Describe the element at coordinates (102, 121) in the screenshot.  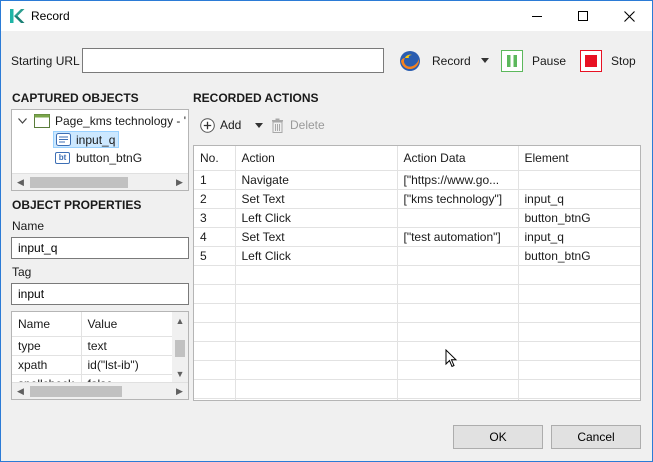
I see `tree-node-page: Page_kms technology - '` at that location.